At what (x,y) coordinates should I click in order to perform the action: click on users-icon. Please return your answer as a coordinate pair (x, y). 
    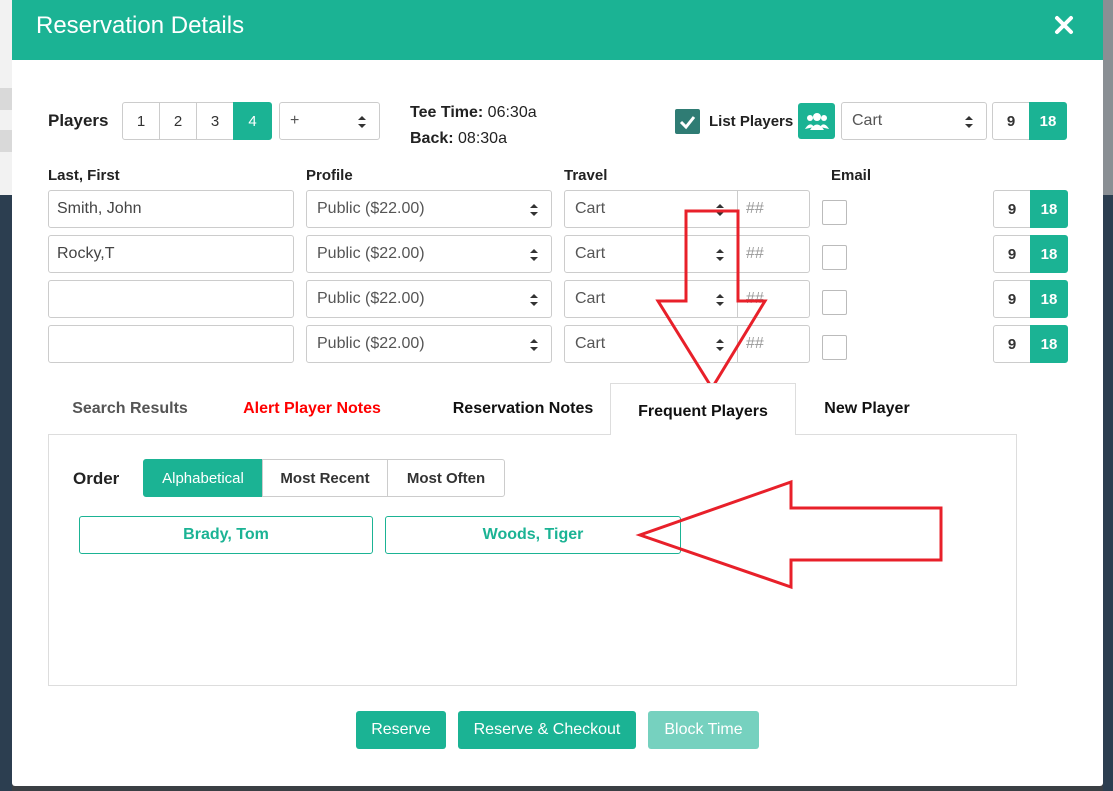
    Looking at the image, I should click on (816, 121).